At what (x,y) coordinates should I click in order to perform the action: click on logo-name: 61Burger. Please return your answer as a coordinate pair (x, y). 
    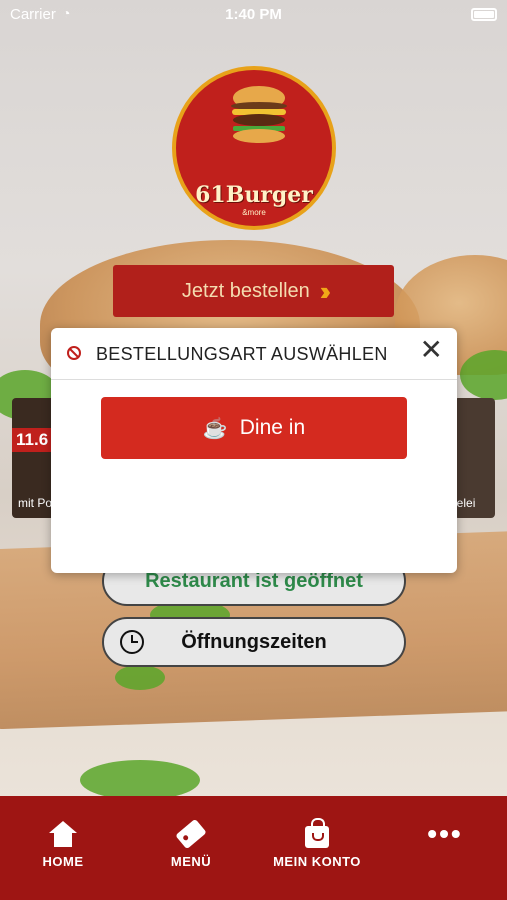
    Looking at the image, I should click on (254, 195).